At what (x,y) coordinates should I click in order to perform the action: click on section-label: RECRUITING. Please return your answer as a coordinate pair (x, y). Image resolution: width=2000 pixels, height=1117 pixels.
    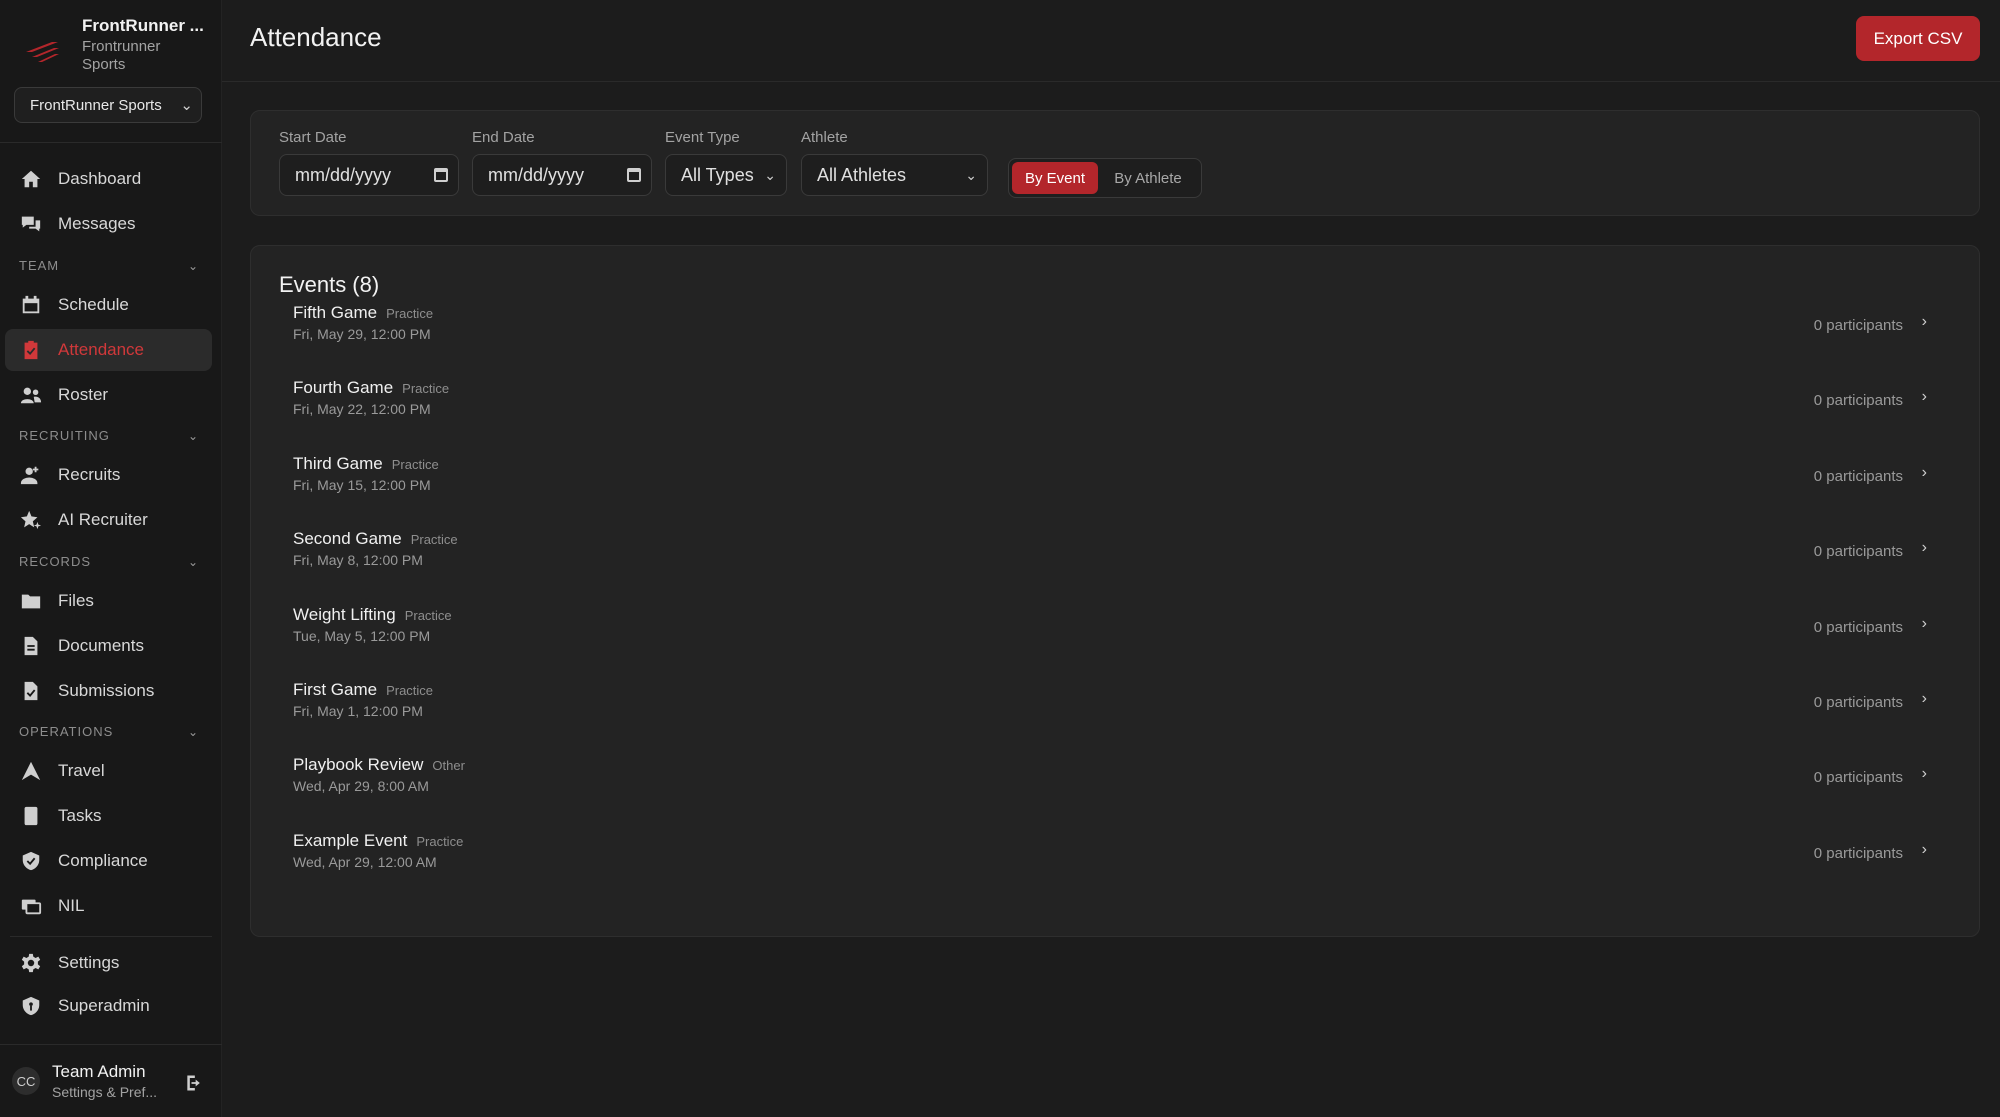
    Looking at the image, I should click on (64, 435).